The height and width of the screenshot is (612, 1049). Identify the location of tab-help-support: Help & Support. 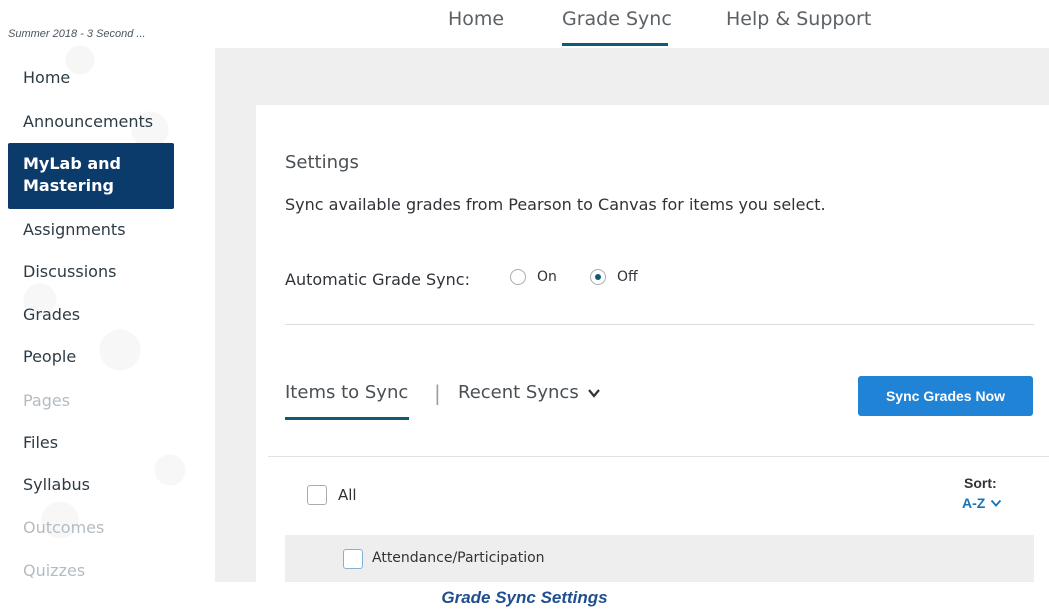
(798, 19).